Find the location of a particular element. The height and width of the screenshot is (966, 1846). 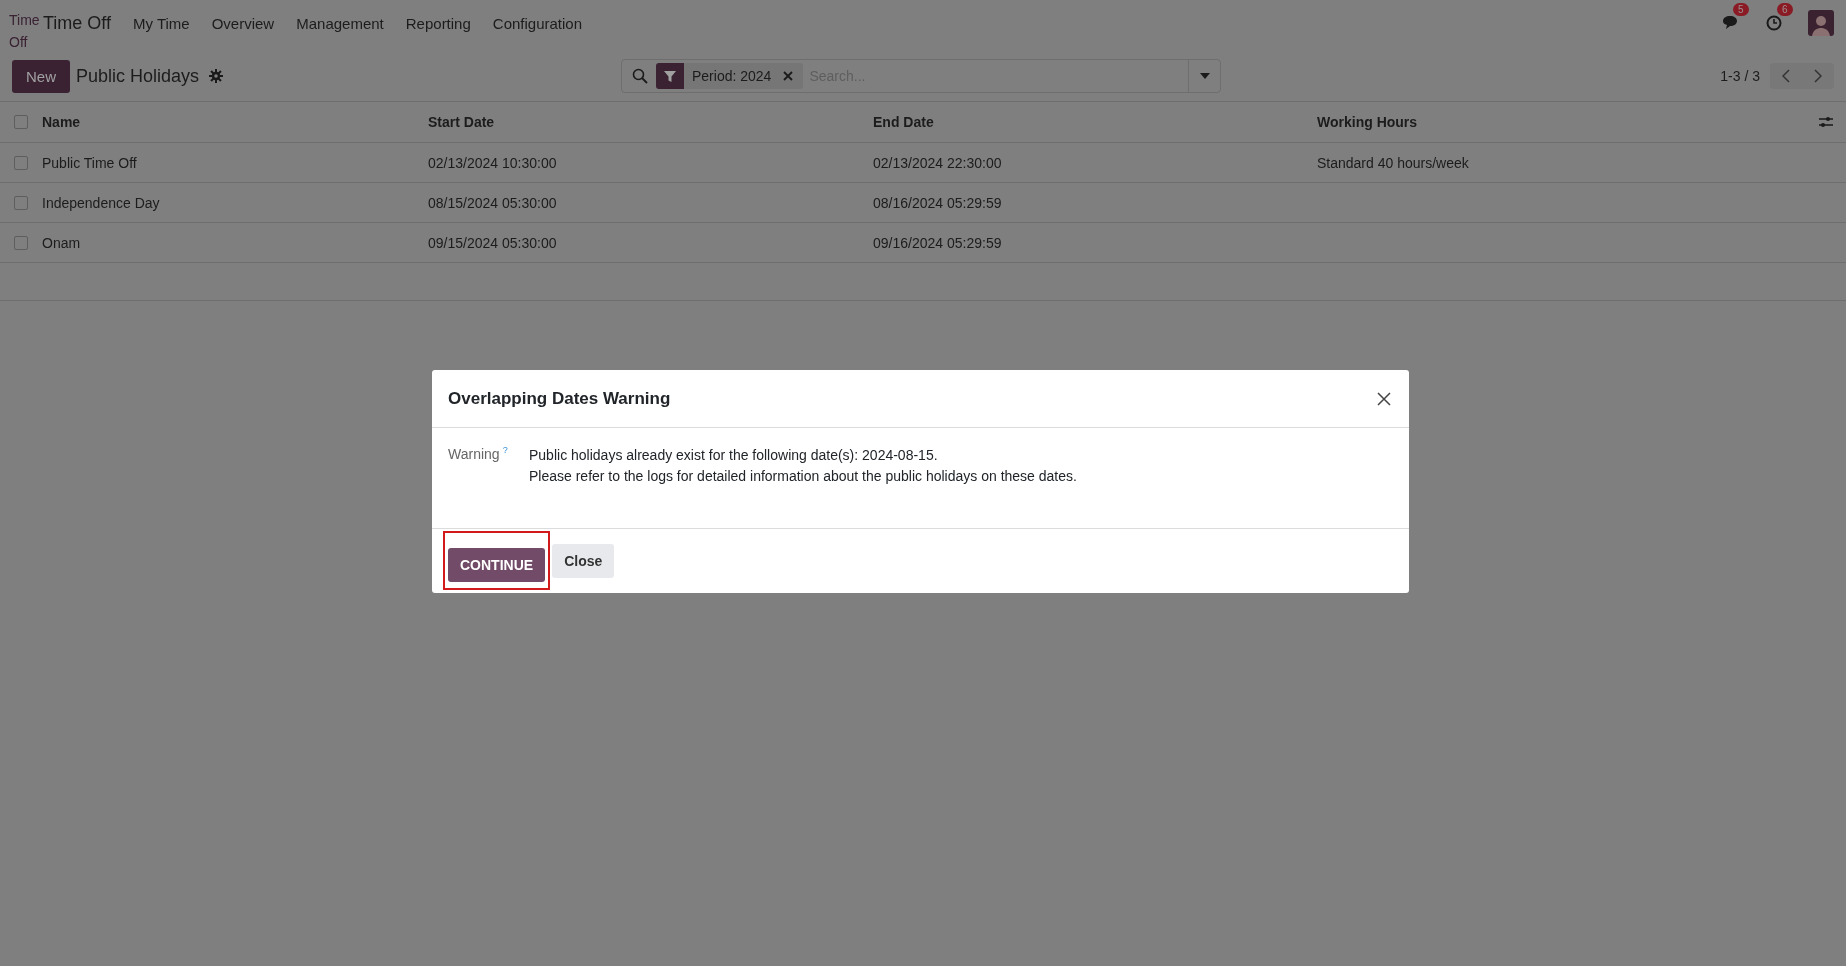

table-cell: Onam is located at coordinates (61, 242).